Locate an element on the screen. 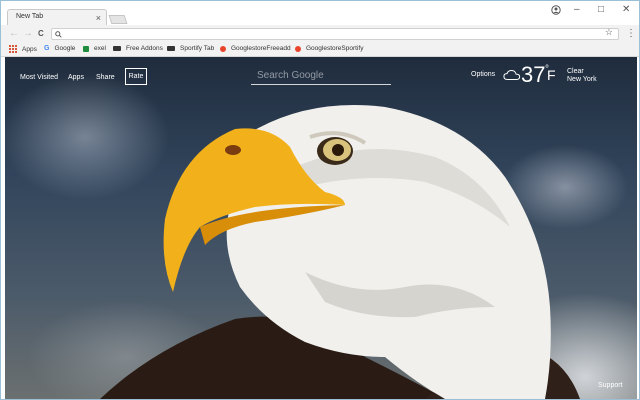  sheet-icon is located at coordinates (86, 48).